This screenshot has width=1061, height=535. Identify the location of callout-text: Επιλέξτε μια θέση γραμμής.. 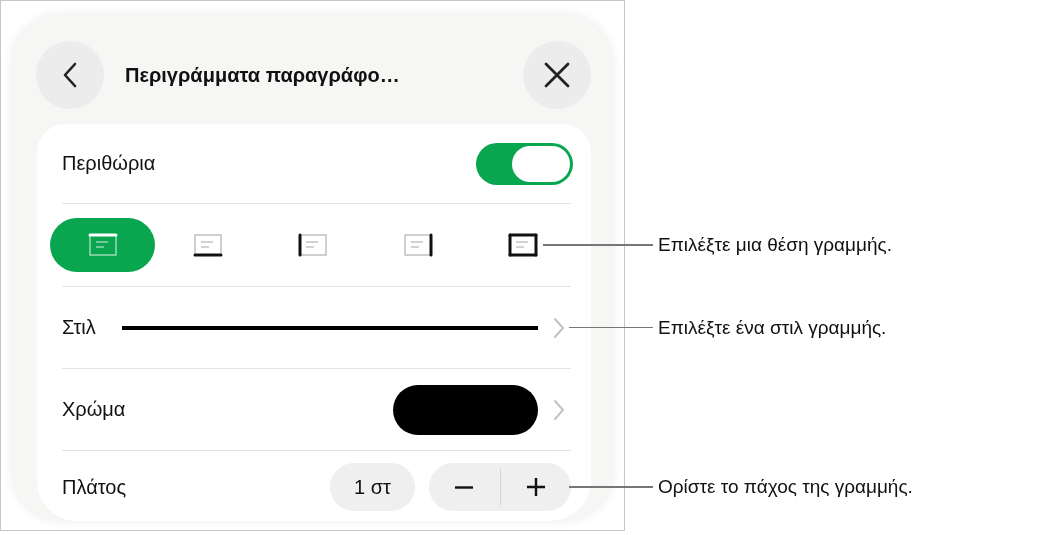
(775, 245).